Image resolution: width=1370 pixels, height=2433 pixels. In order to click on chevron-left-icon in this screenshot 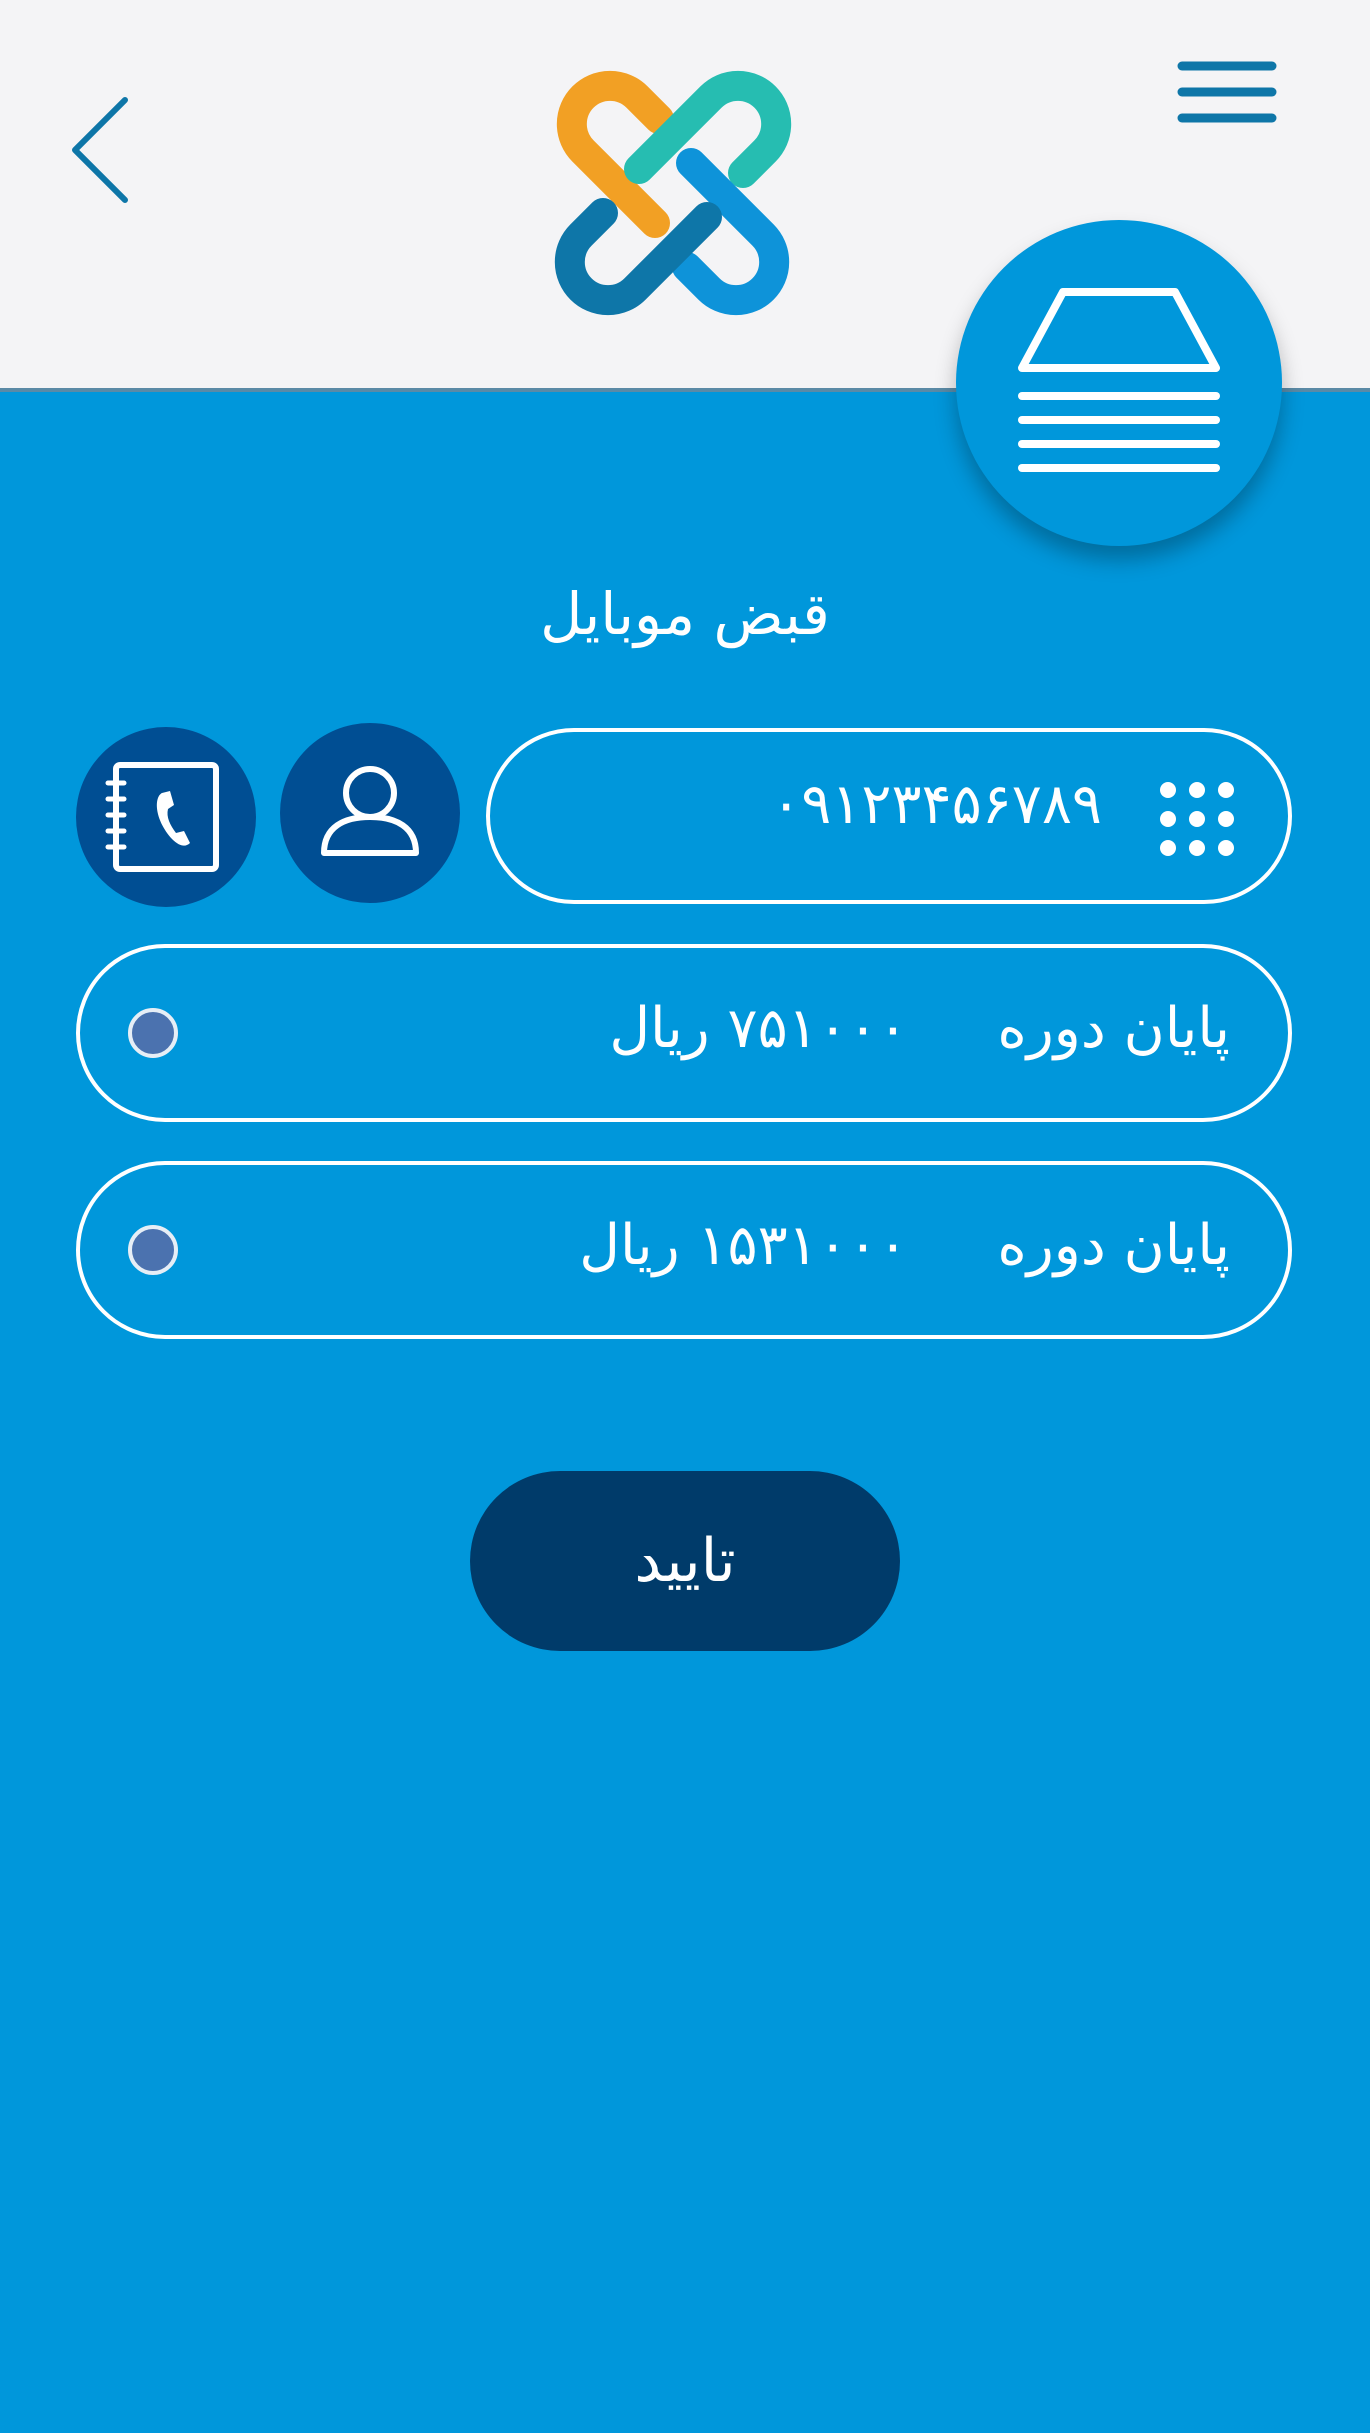, I will do `click(100, 150)`.